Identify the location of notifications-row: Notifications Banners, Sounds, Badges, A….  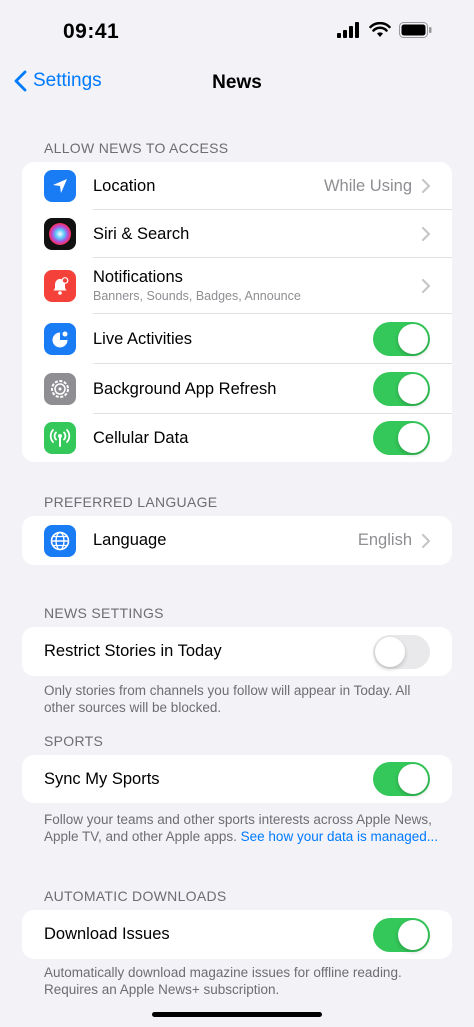
(237, 286).